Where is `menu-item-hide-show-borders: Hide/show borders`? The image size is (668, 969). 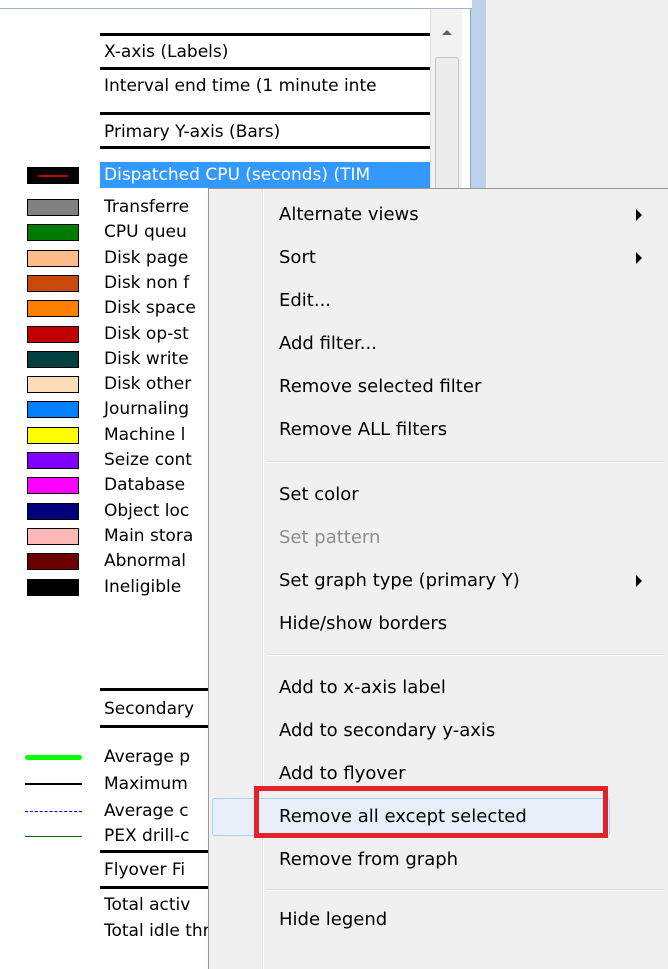
menu-item-hide-show-borders: Hide/show borders is located at coordinates (438, 624).